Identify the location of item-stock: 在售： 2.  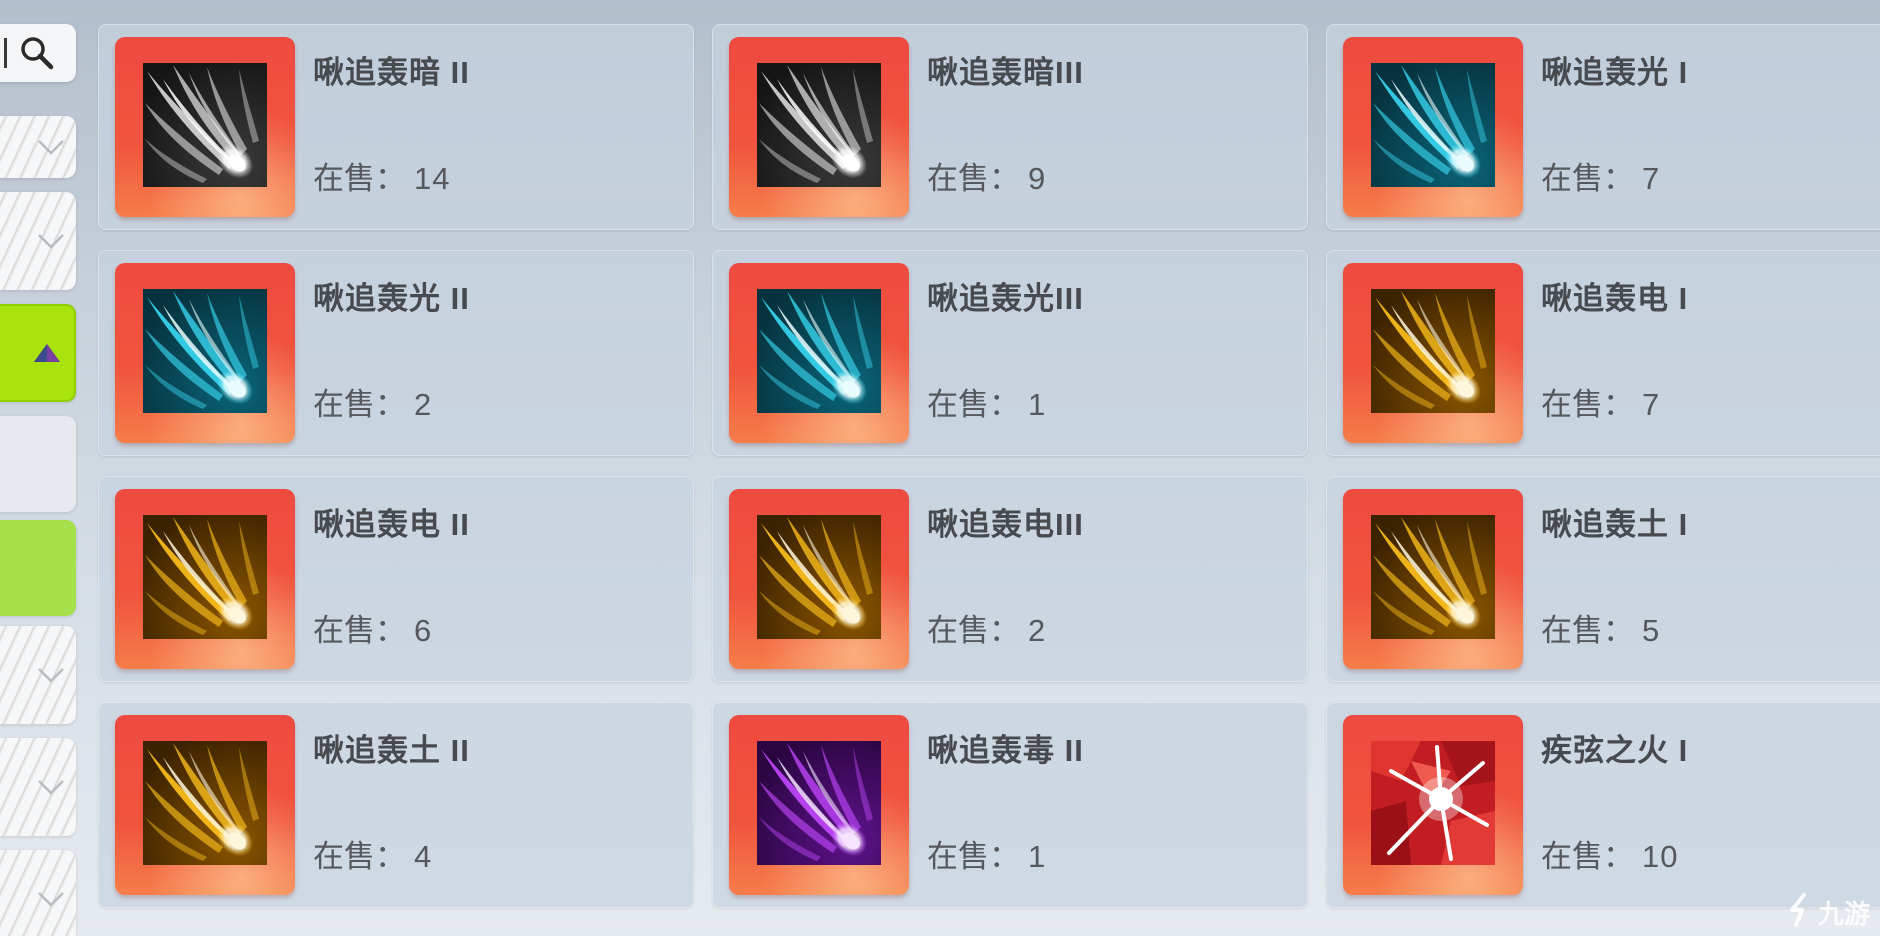
(372, 401).